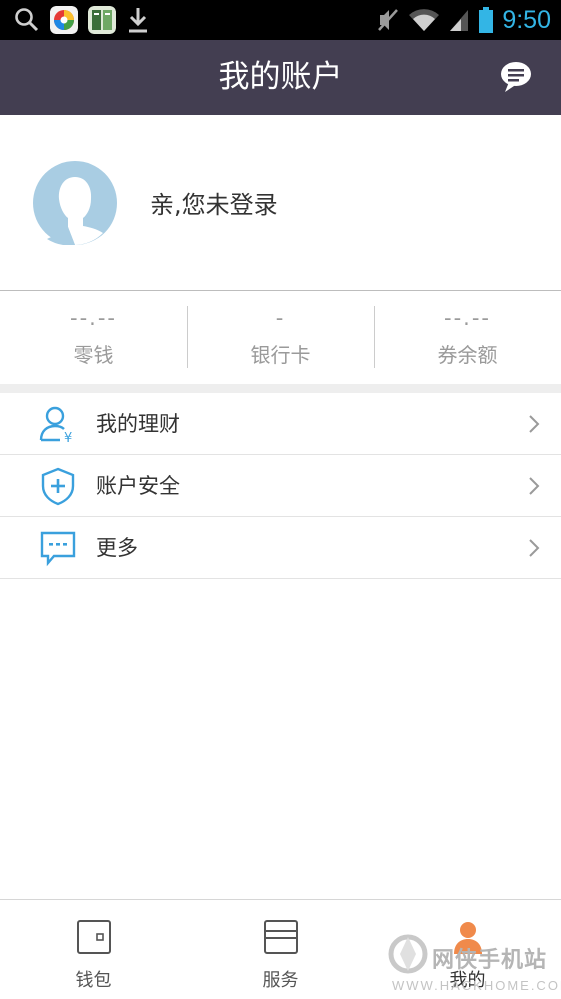 The height and width of the screenshot is (999, 561). Describe the element at coordinates (280, 388) in the screenshot. I see `section-divider` at that location.